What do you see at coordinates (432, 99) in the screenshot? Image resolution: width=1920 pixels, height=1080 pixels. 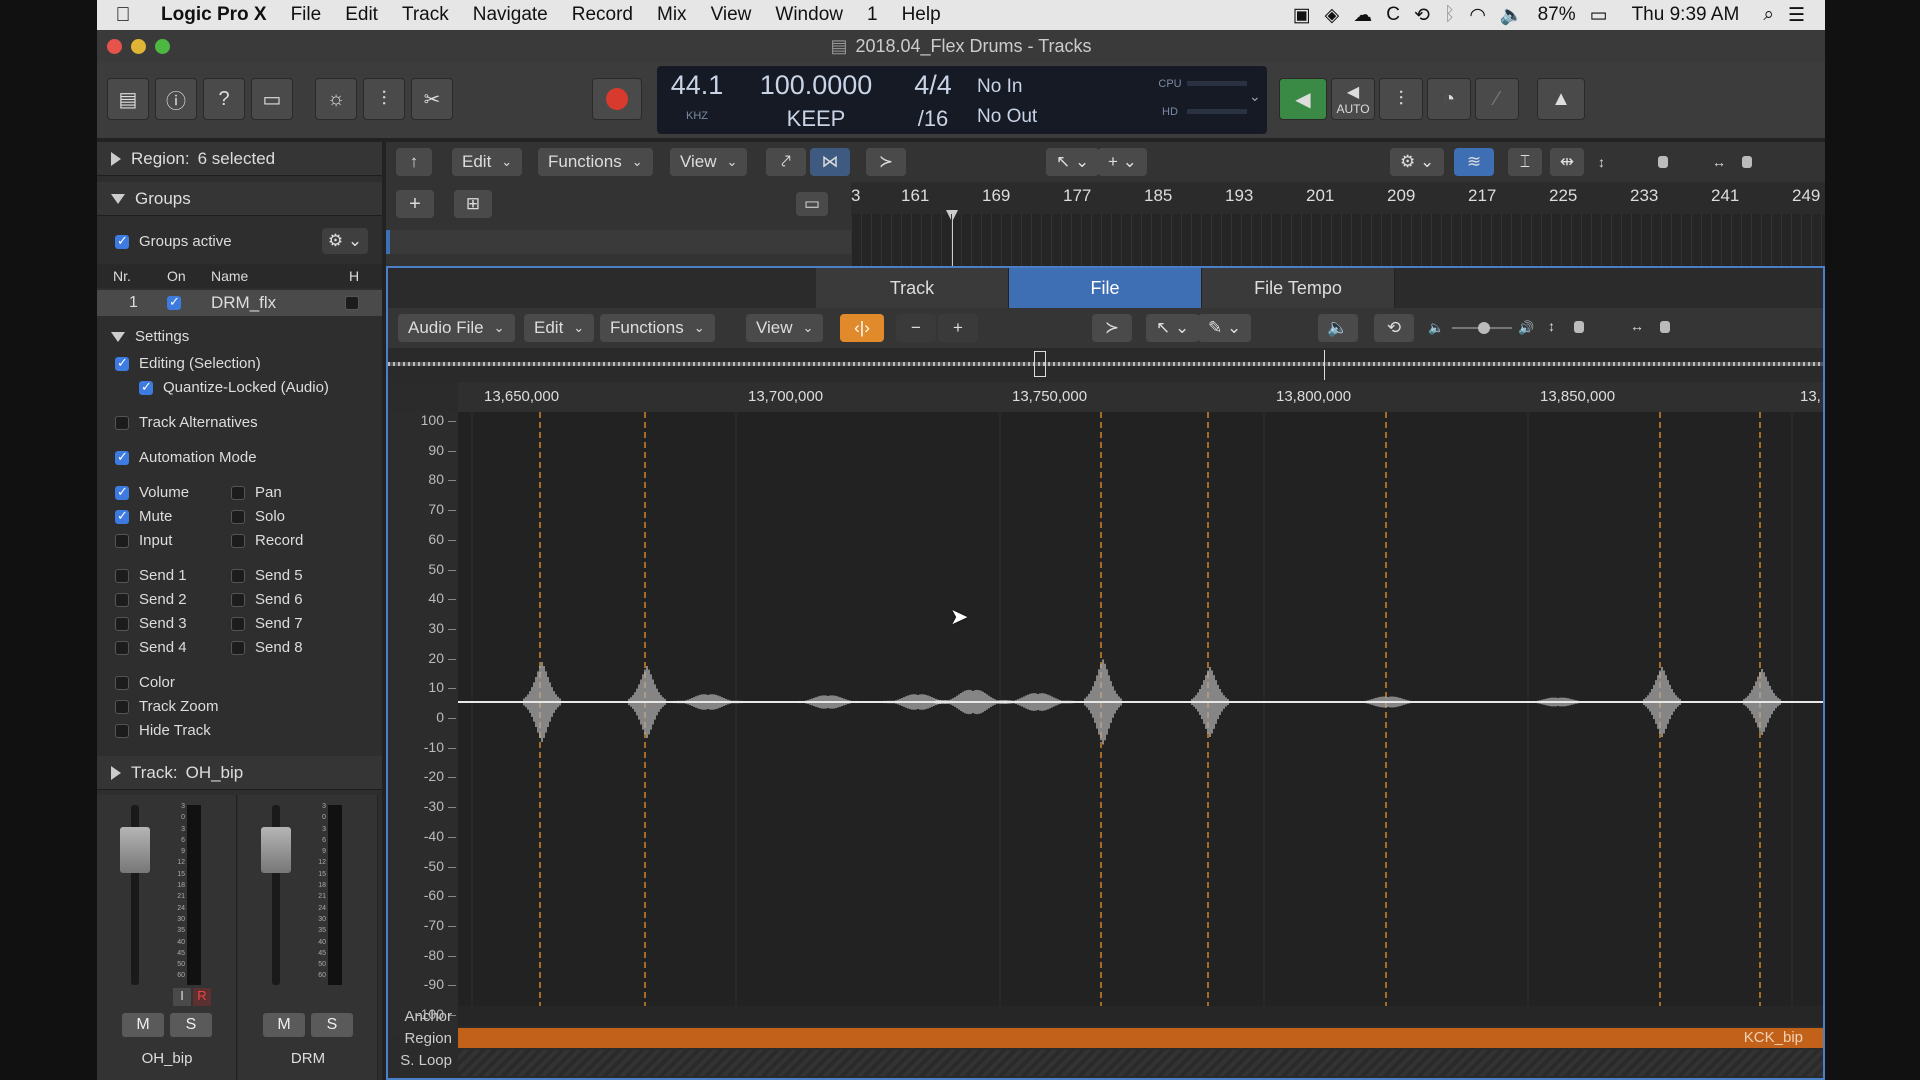 I see `editors-button: ✂` at bounding box center [432, 99].